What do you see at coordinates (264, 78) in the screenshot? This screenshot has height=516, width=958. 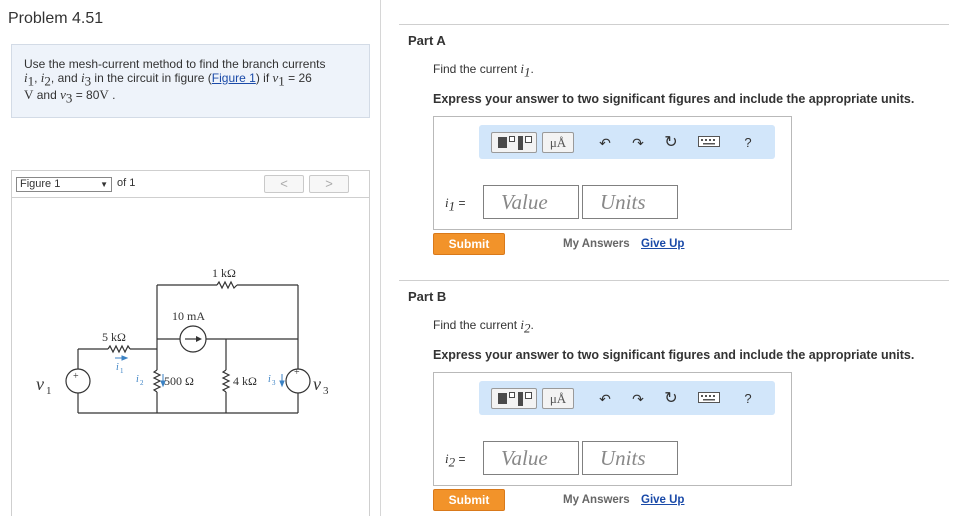 I see `problem-text-3: ) if` at bounding box center [264, 78].